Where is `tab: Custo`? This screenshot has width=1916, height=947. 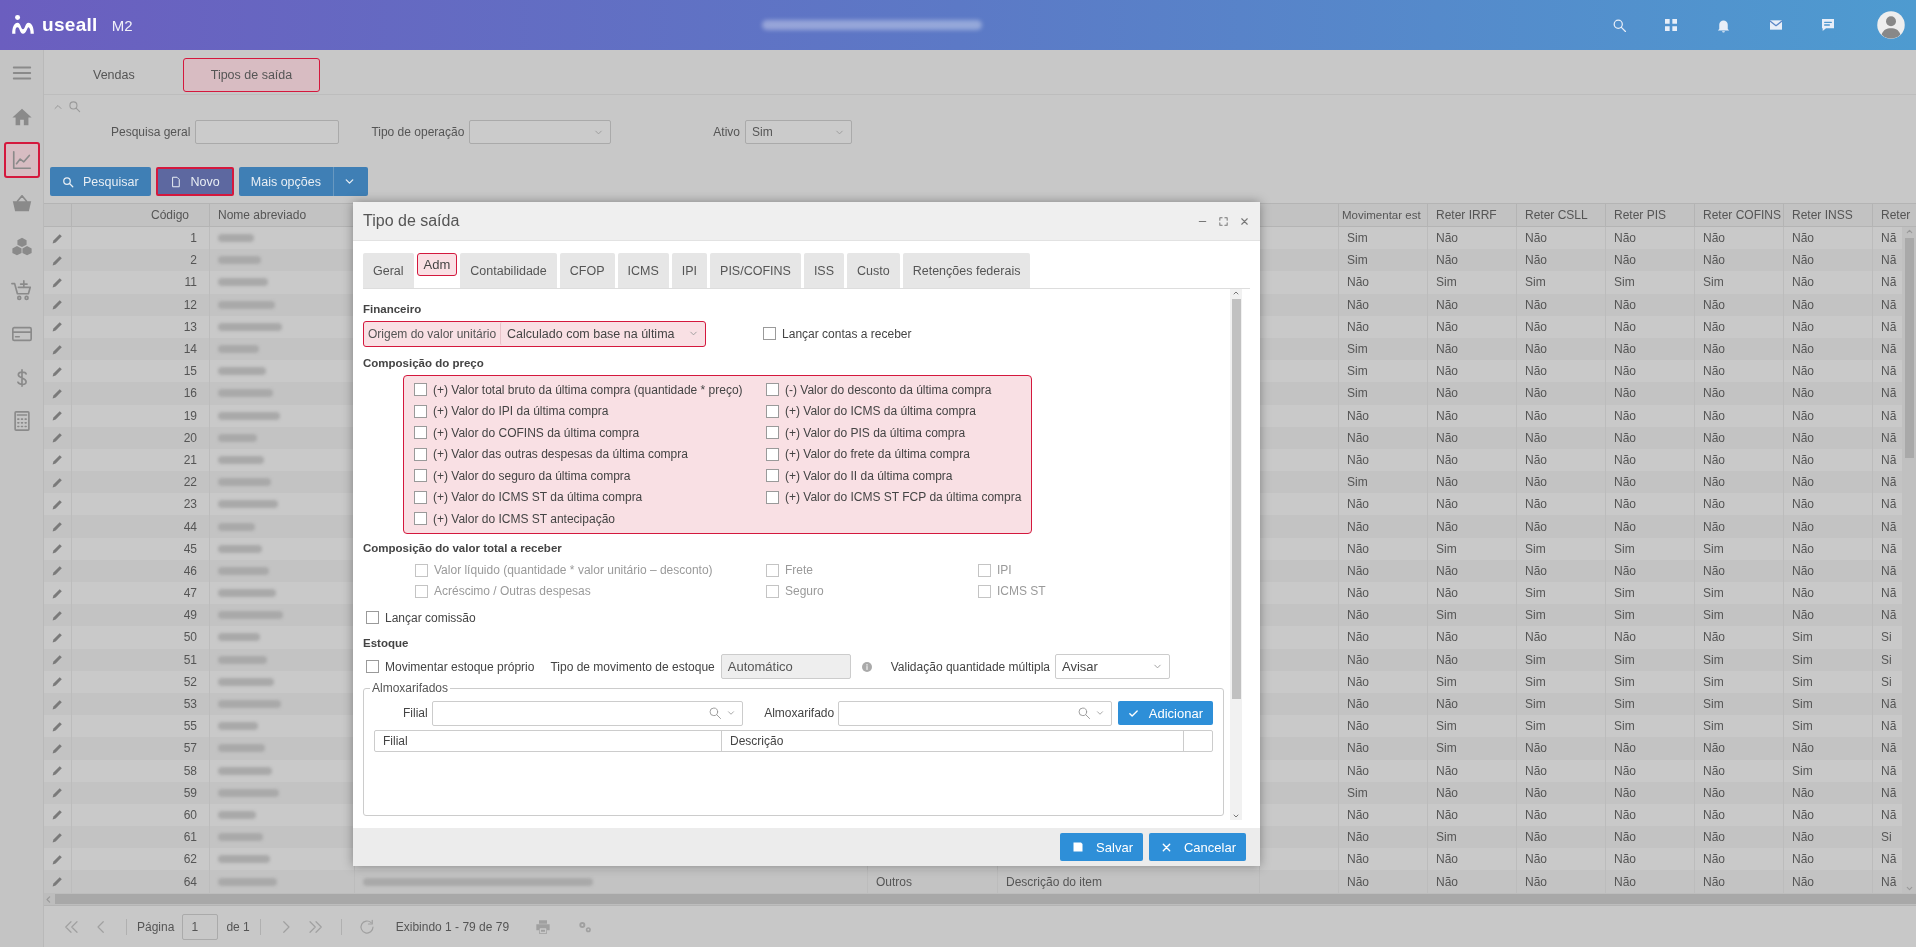
tab: Custo is located at coordinates (873, 270).